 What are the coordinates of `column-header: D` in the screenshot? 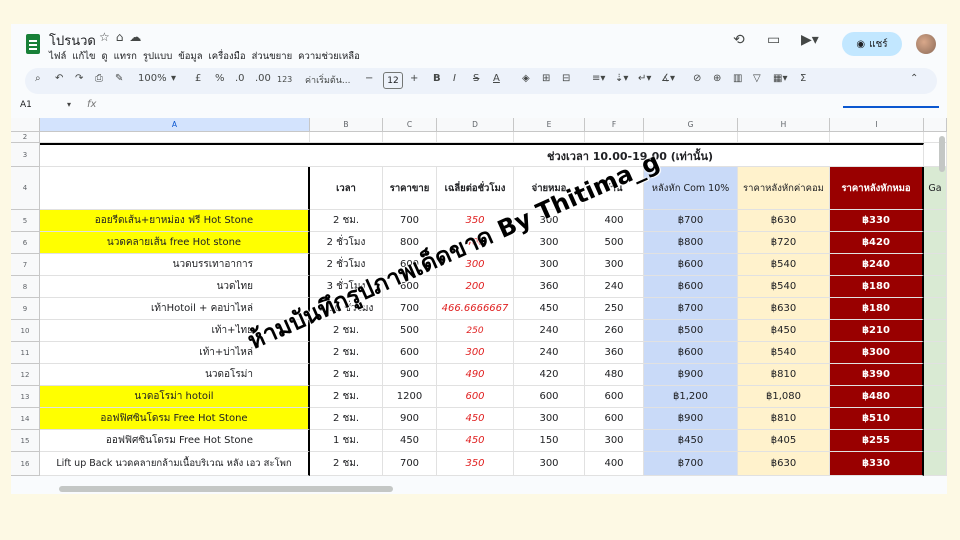 It's located at (475, 125).